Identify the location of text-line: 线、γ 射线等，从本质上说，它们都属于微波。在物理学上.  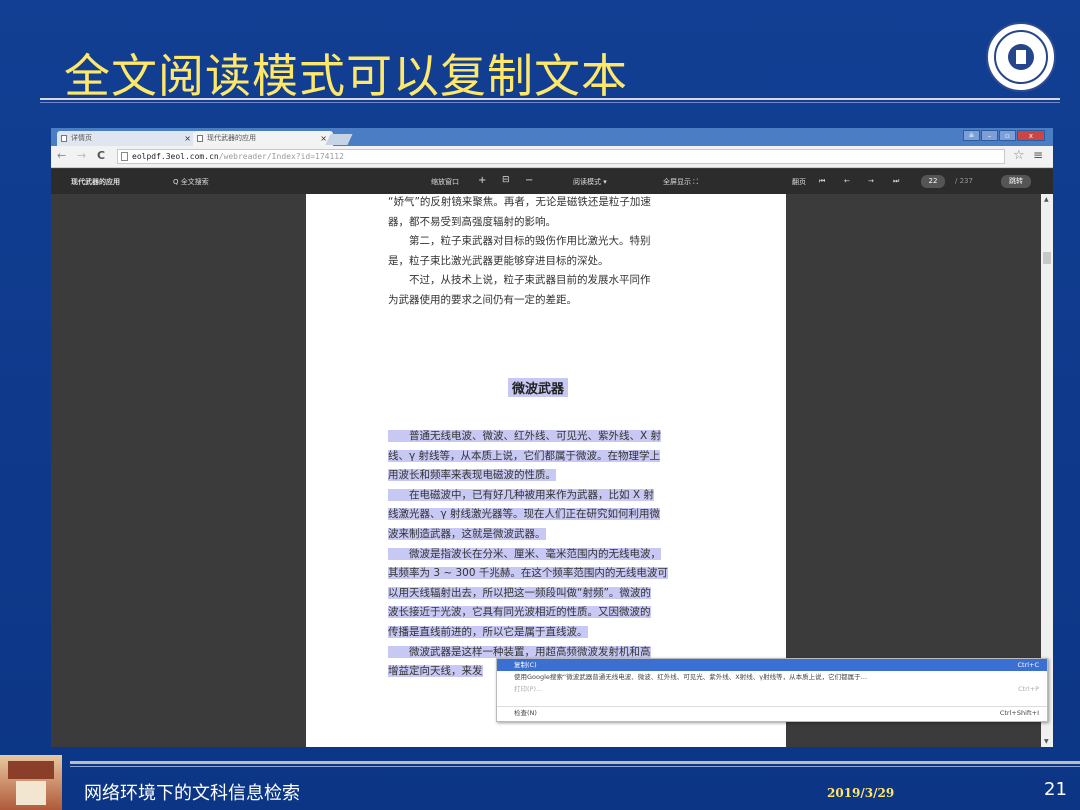
(548, 457).